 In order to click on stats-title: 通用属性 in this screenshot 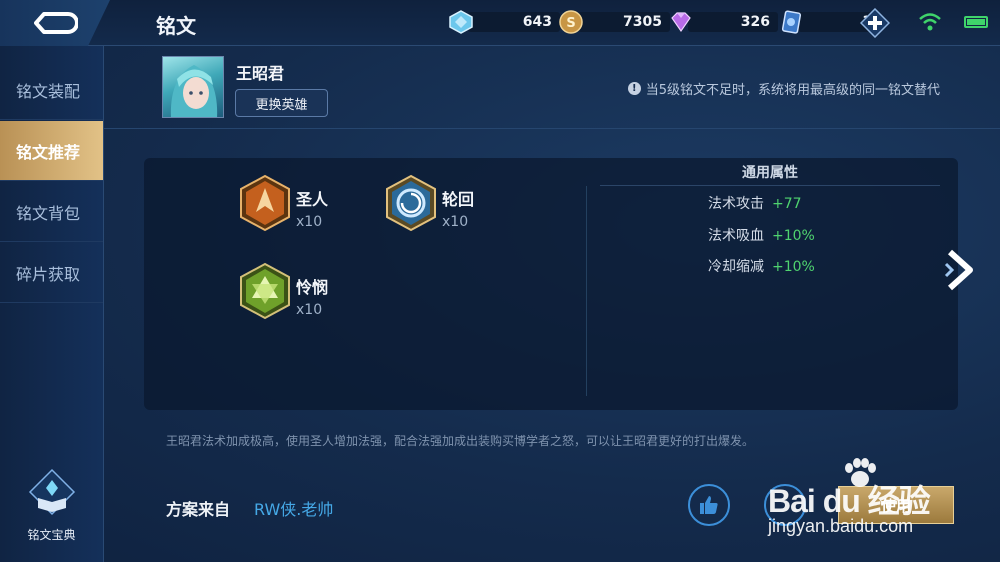, I will do `click(770, 173)`.